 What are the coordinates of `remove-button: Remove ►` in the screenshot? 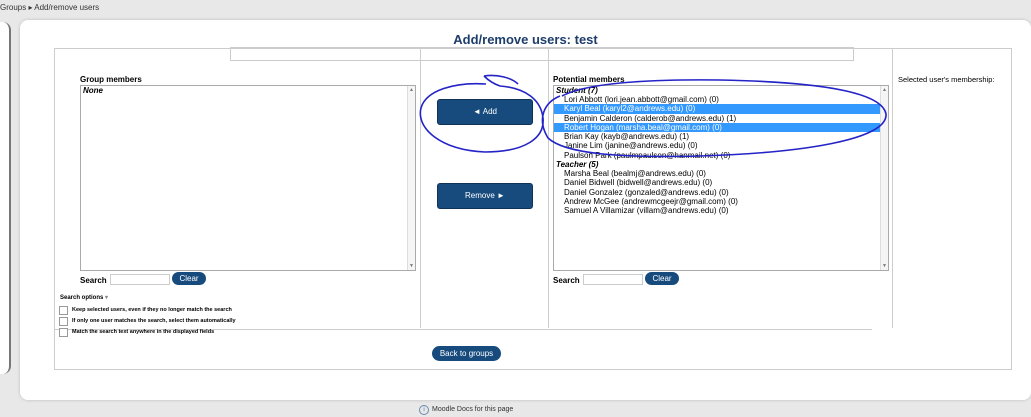 It's located at (485, 196).